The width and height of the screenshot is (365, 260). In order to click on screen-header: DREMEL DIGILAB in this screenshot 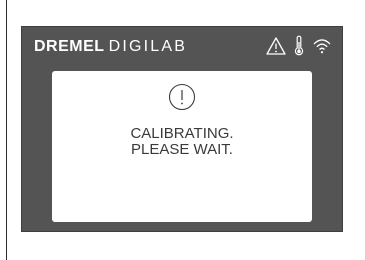, I will do `click(182, 46)`.